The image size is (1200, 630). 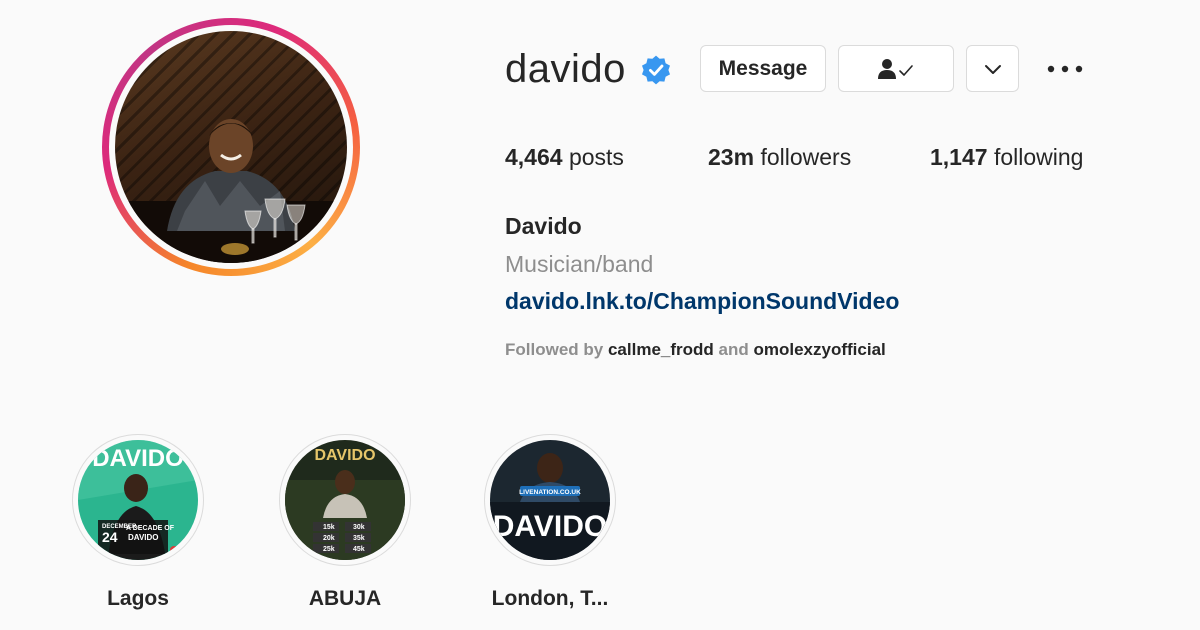 I want to click on suggested-accounts-button, so click(x=992, y=68).